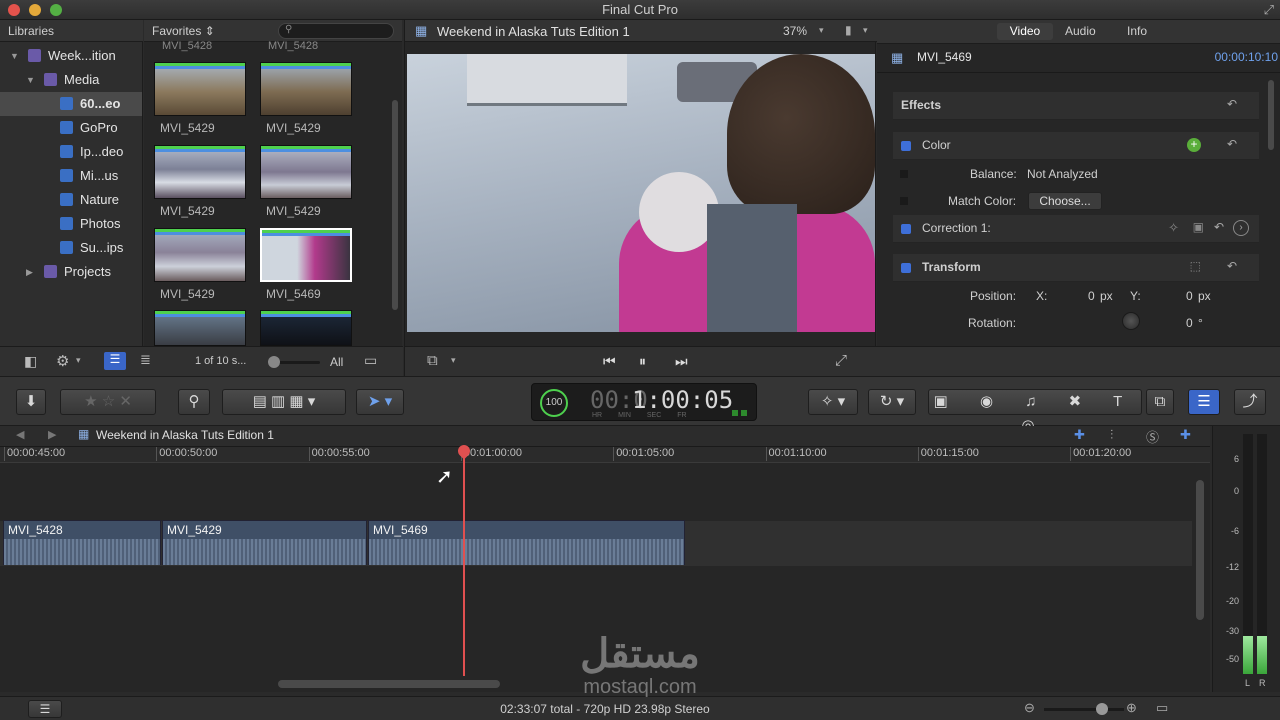  I want to click on timeline-horizontal-scrollbar, so click(389, 684).